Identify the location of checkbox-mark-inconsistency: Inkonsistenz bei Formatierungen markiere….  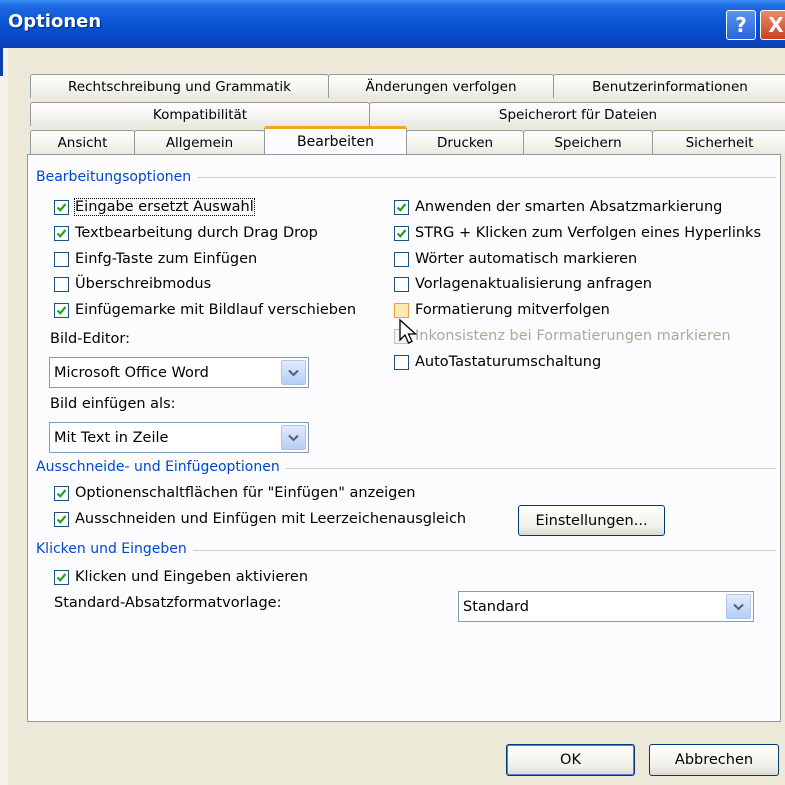
(562, 336).